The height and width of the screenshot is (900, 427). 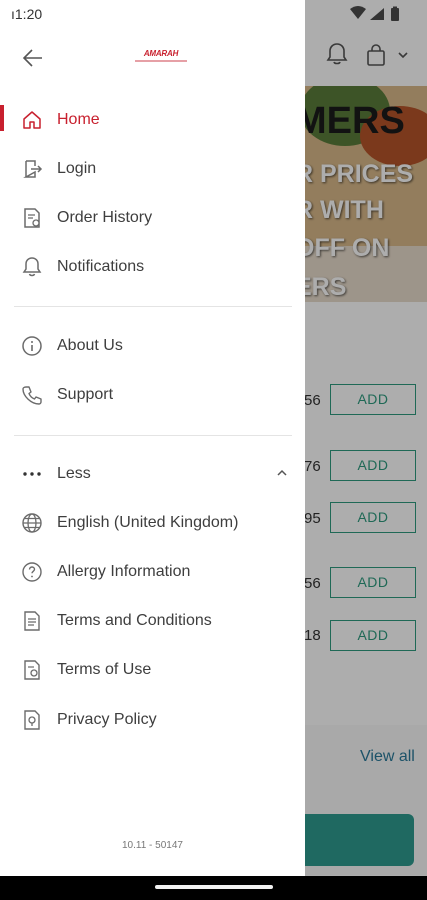 What do you see at coordinates (282, 473) in the screenshot?
I see `chevron-up-icon` at bounding box center [282, 473].